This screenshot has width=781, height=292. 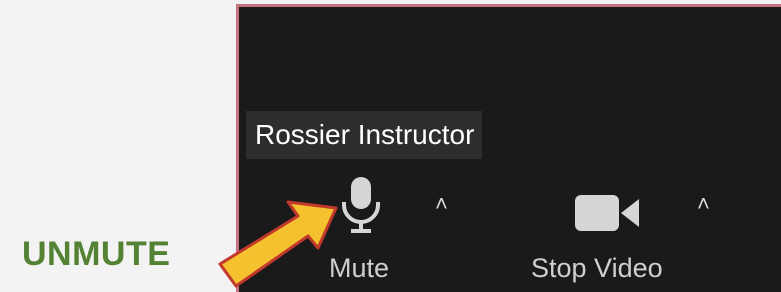 What do you see at coordinates (361, 205) in the screenshot?
I see `microphone-icon` at bounding box center [361, 205].